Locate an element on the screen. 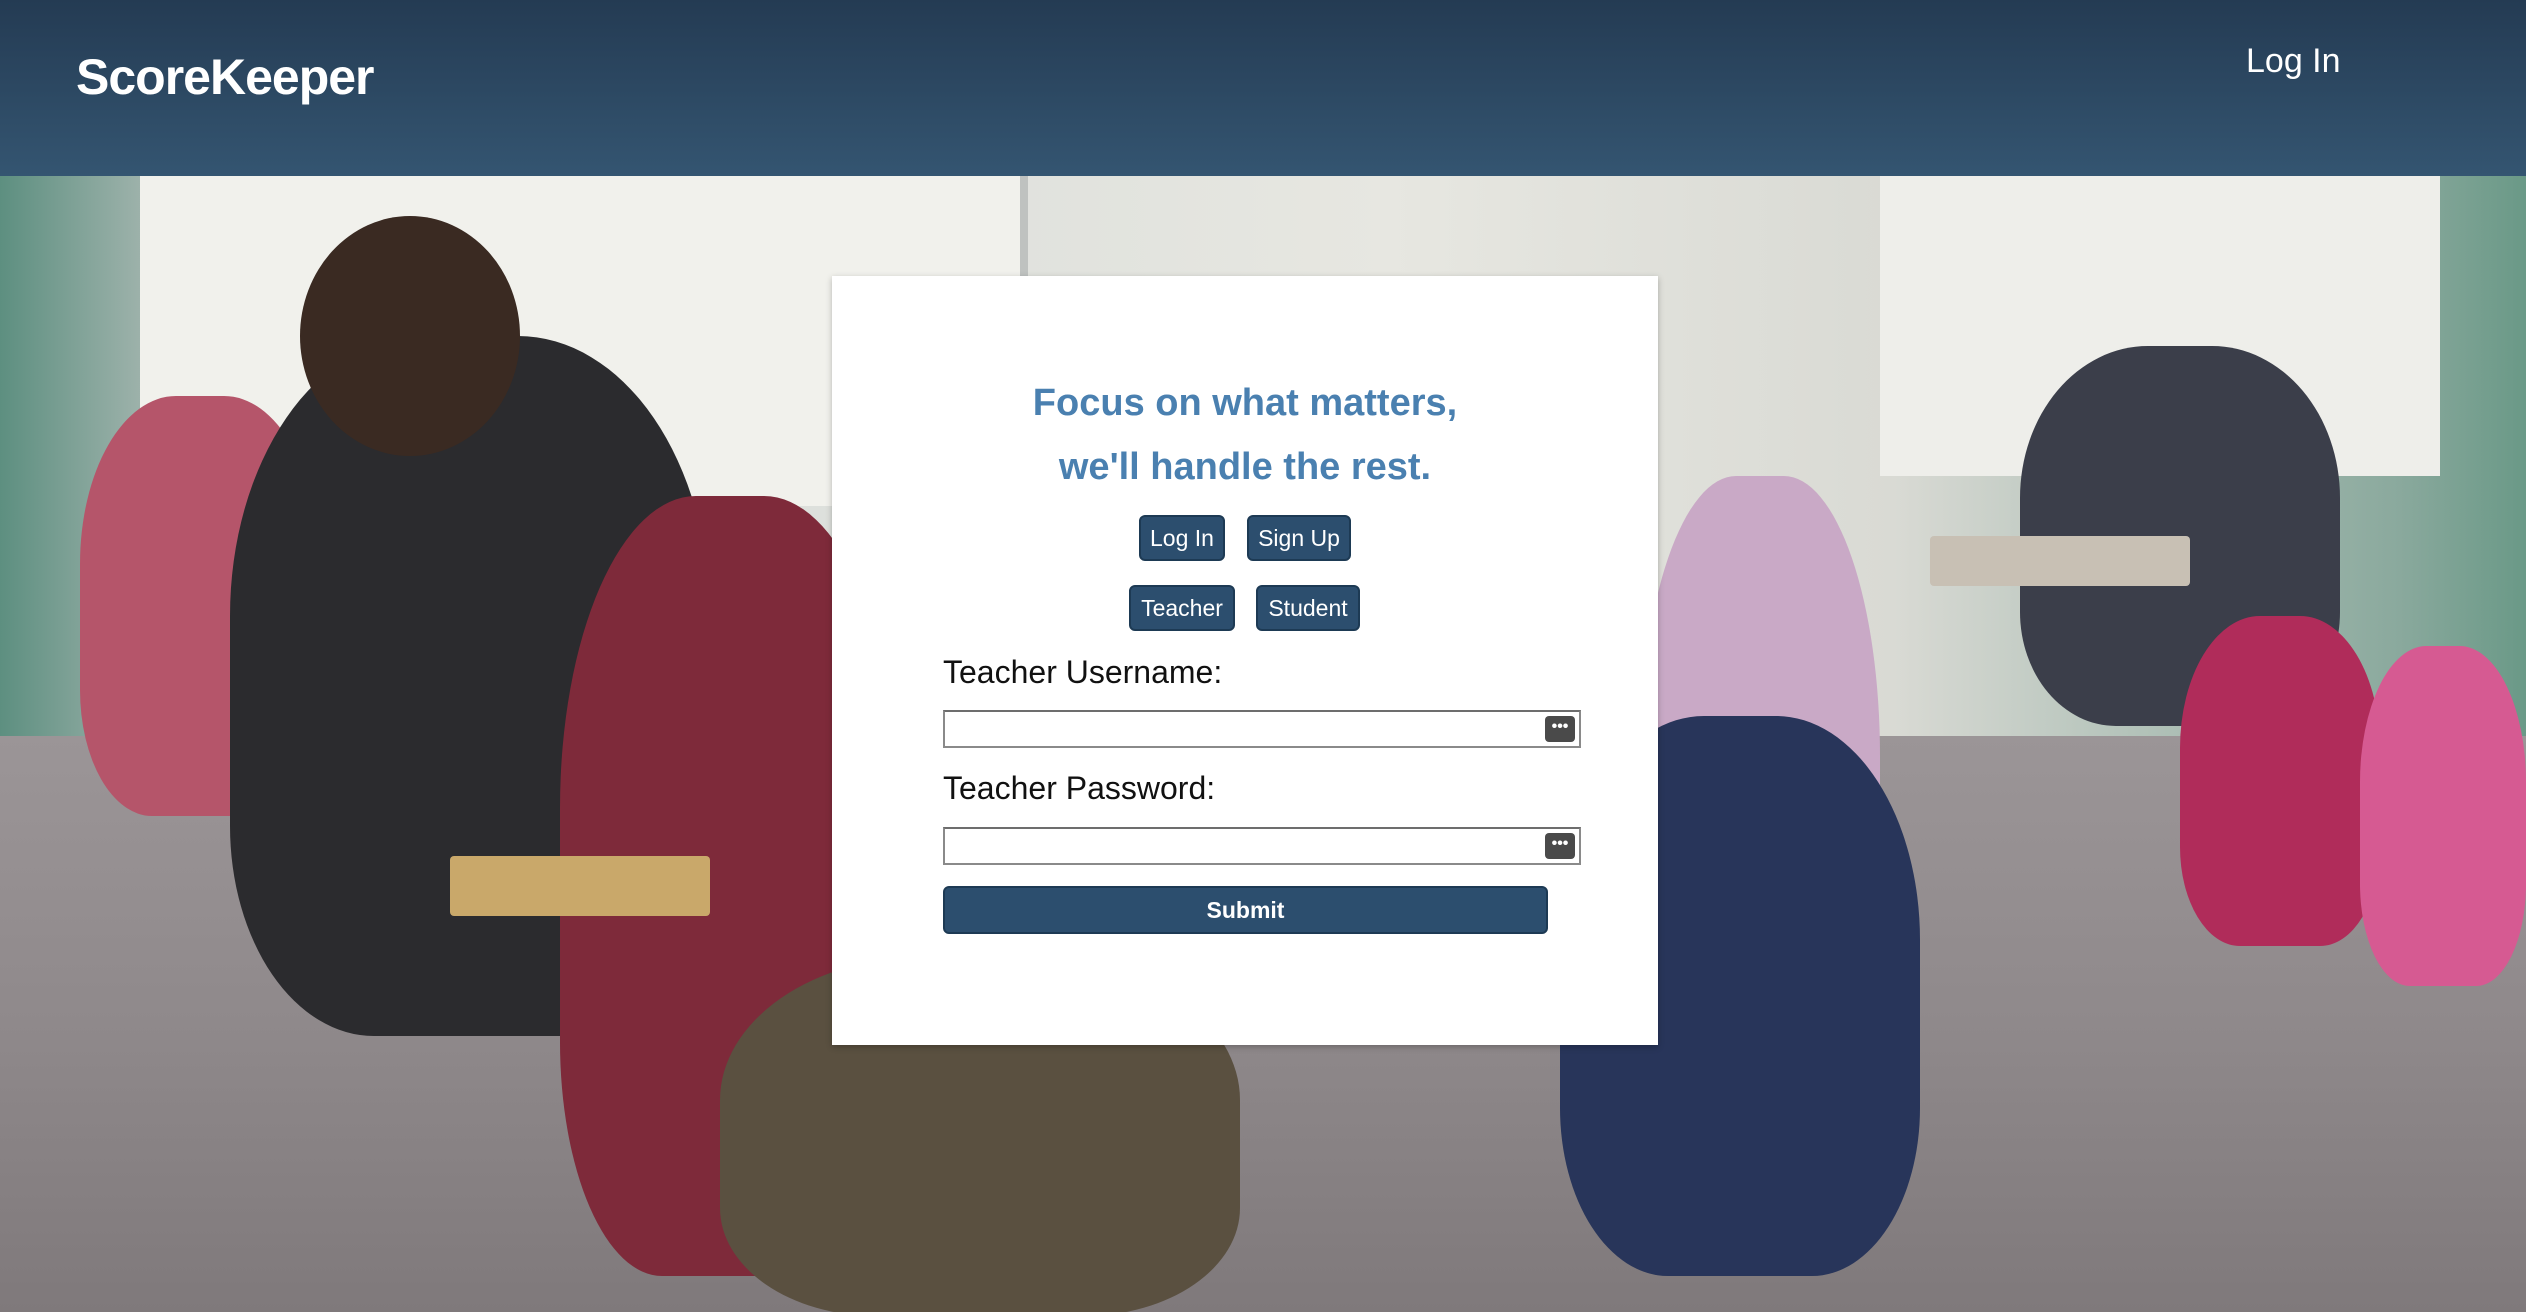  student-role-button: Student is located at coordinates (1308, 608).